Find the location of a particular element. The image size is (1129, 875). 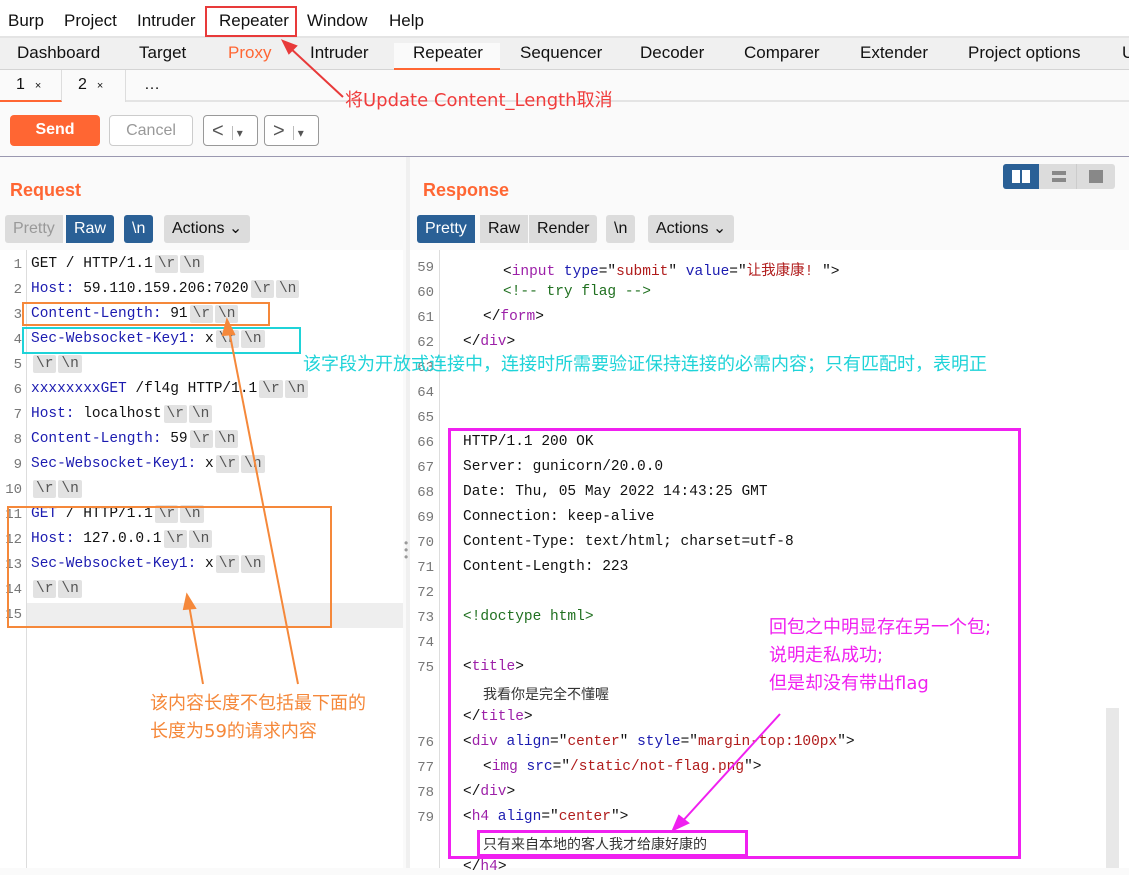

menu-arrow is located at coordinates (312, 68).